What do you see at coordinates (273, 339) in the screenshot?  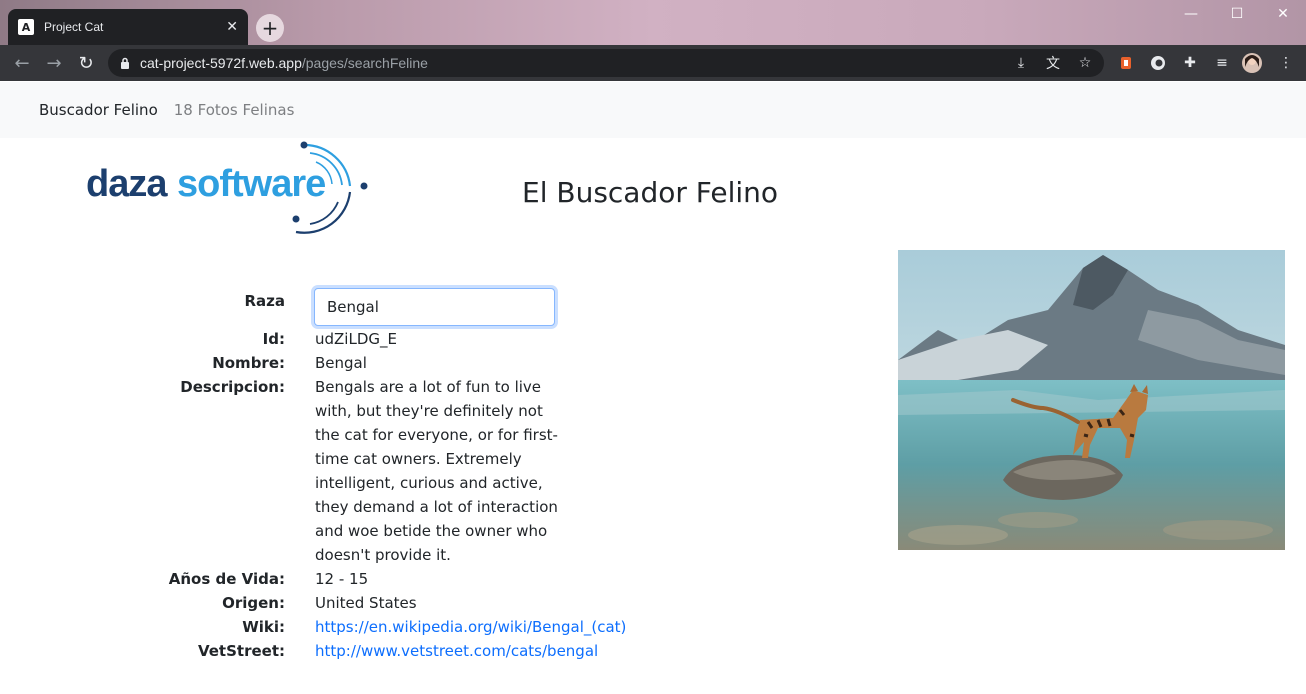 I see `id-label: Id:` at bounding box center [273, 339].